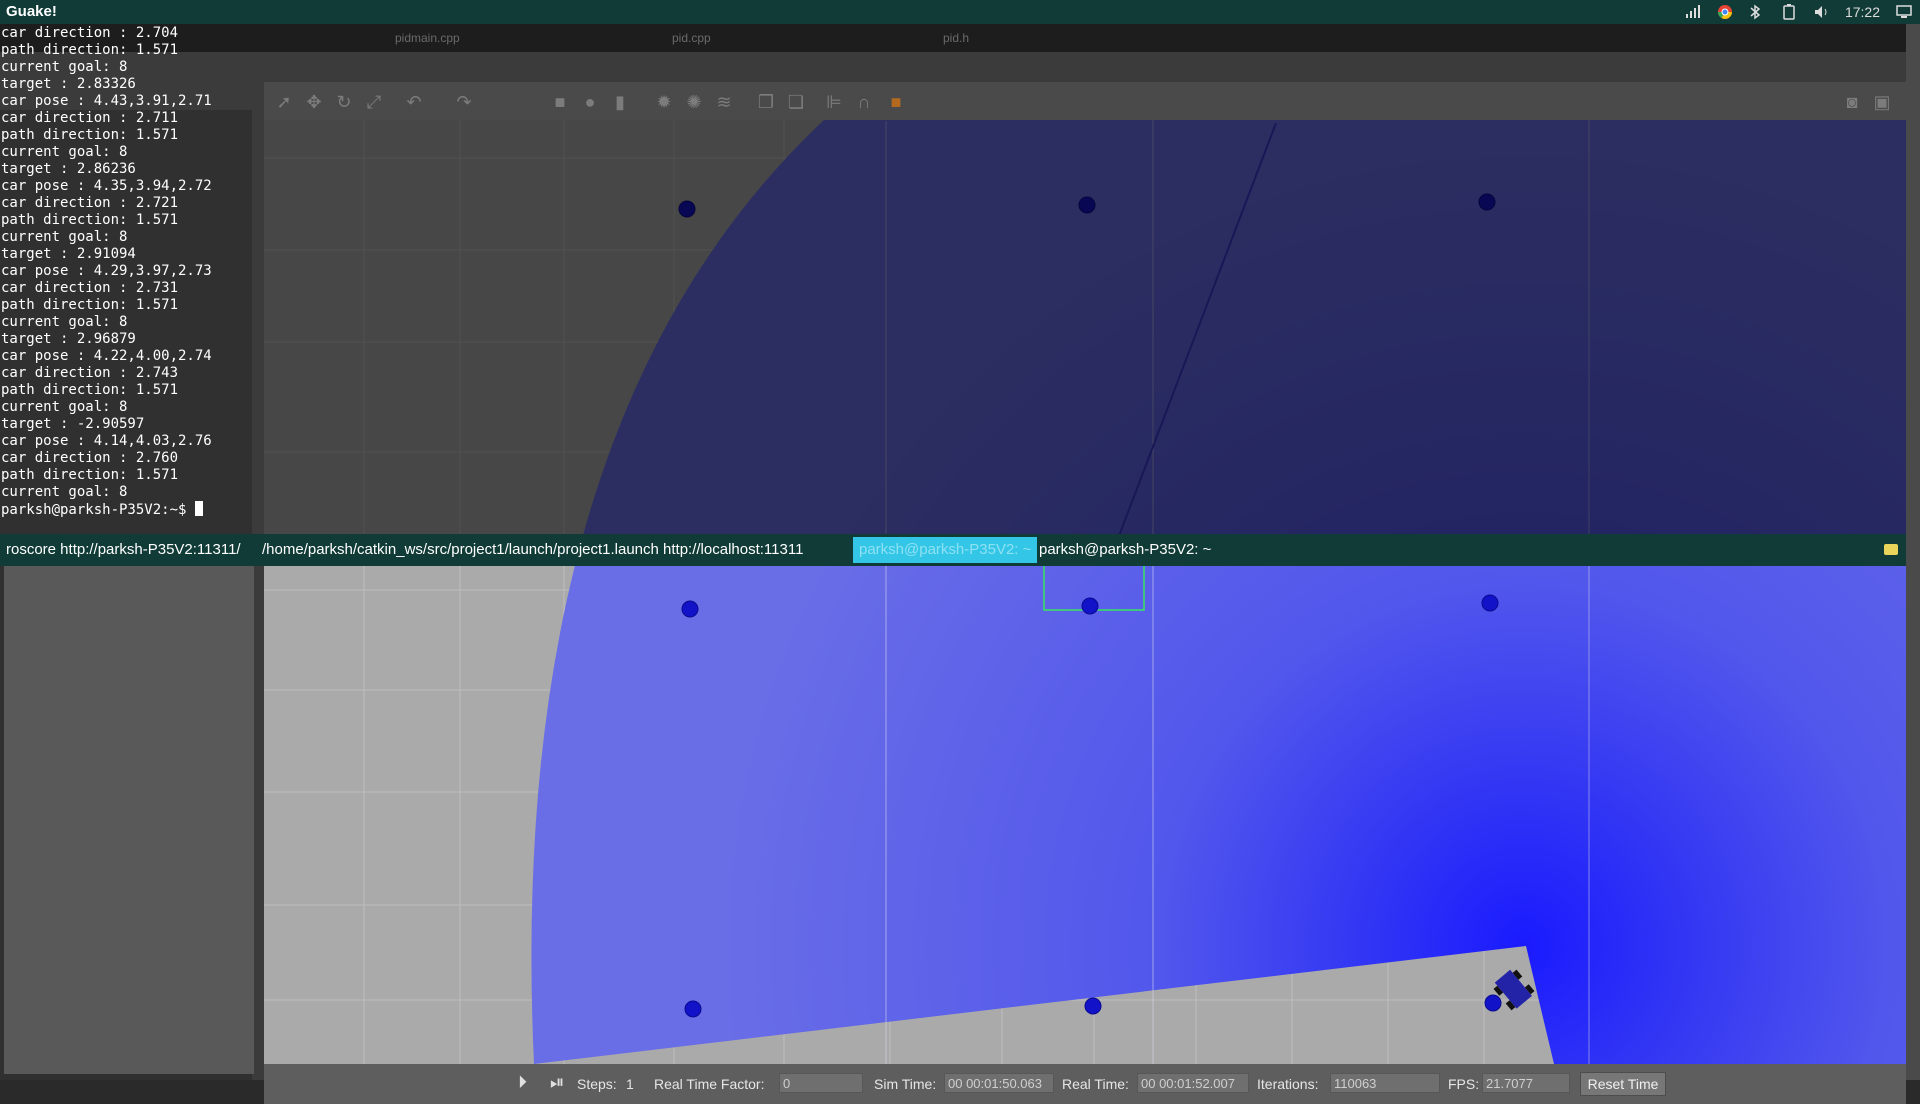  What do you see at coordinates (821, 1083) in the screenshot?
I see `rtf-field: 0` at bounding box center [821, 1083].